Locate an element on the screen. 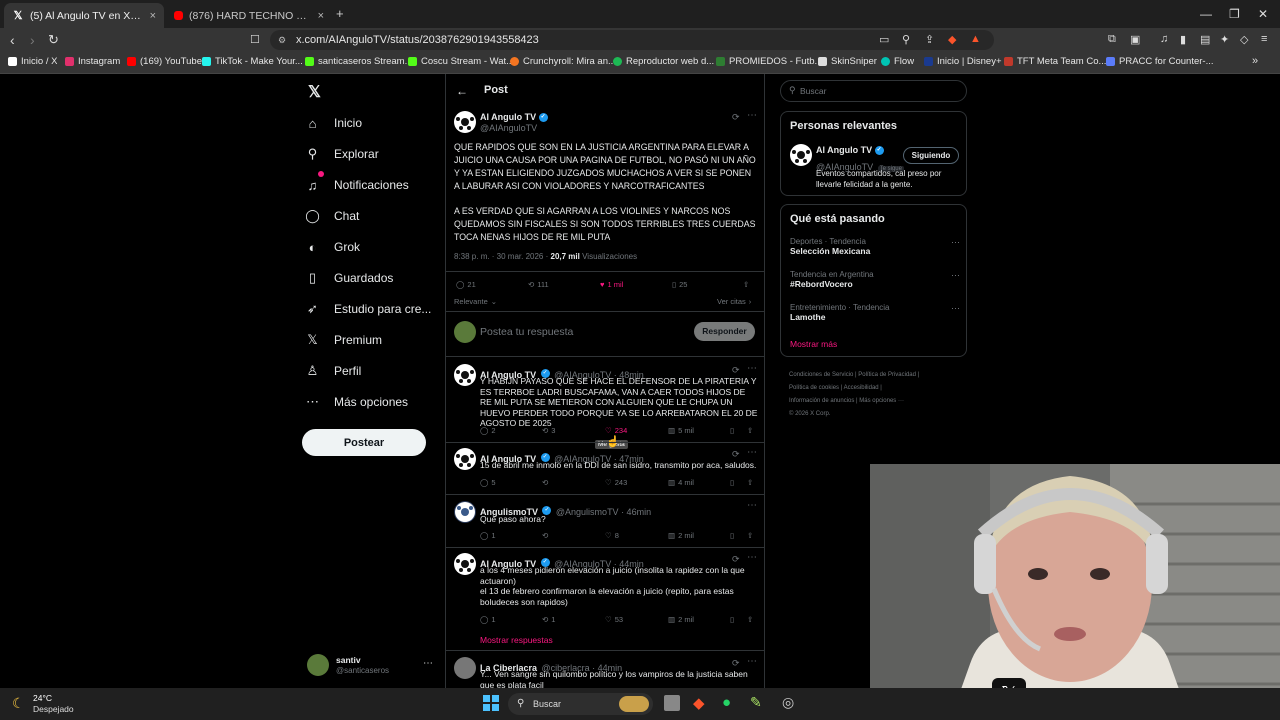 The width and height of the screenshot is (1280, 720). like-button: ♡ 243 is located at coordinates (616, 482).